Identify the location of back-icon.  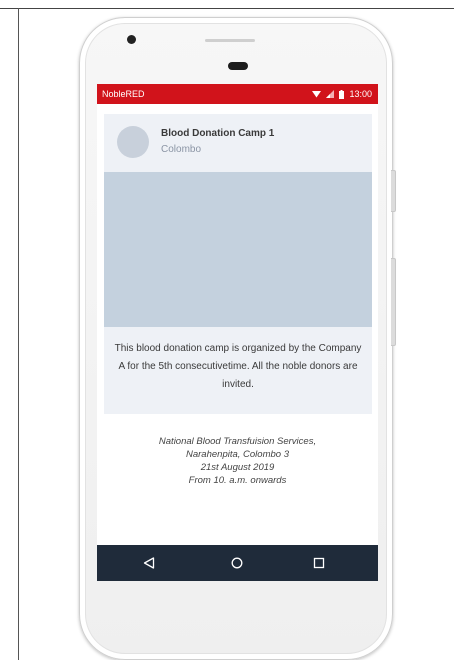
(149, 563).